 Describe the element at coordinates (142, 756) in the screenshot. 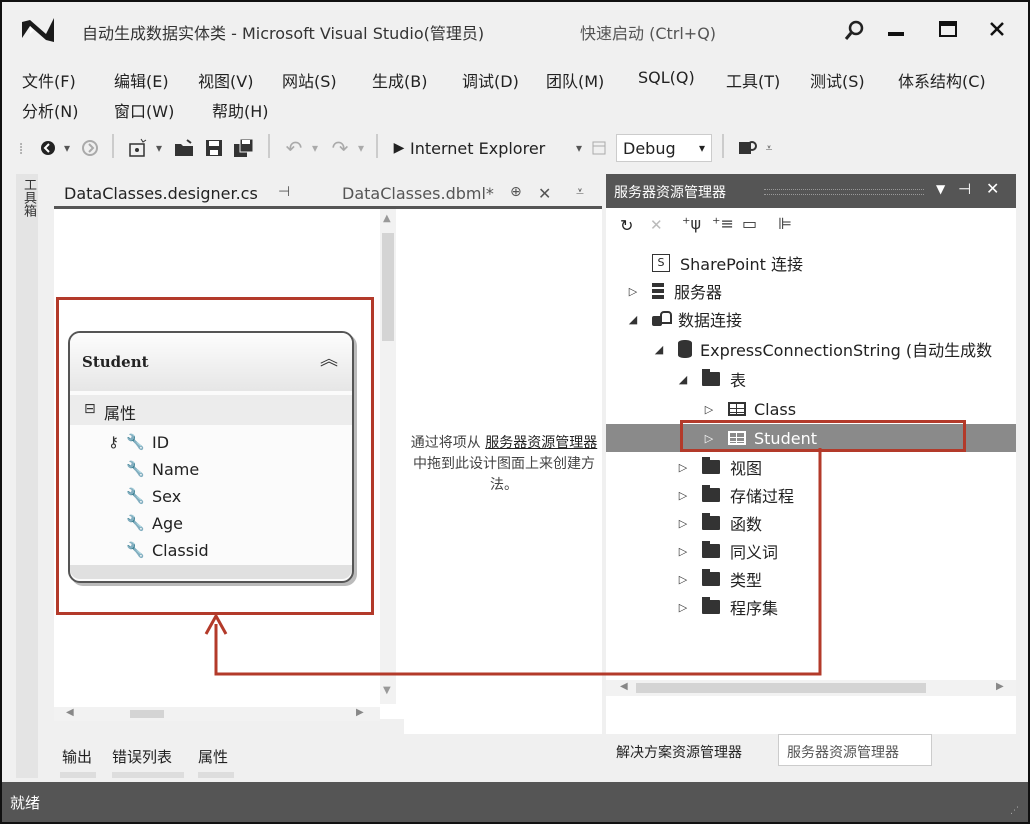

I see `tab-error-list: 错误列表` at that location.